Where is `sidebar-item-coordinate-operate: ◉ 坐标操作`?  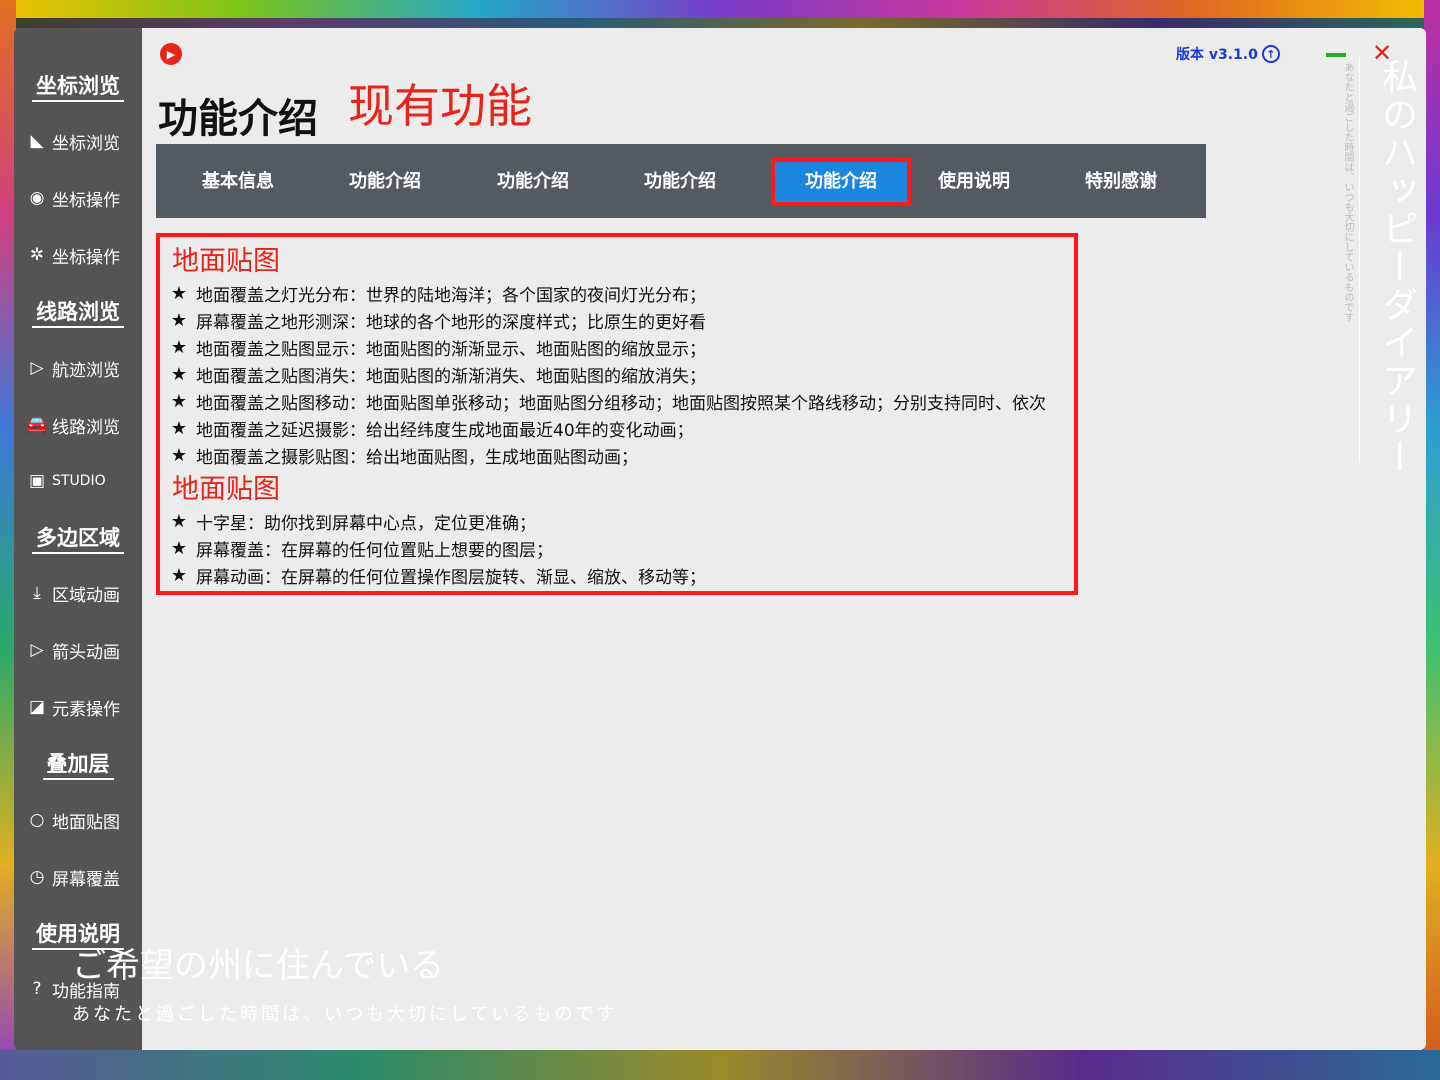
sidebar-item-coordinate-operate: ◉ 坐标操作 is located at coordinates (83, 198).